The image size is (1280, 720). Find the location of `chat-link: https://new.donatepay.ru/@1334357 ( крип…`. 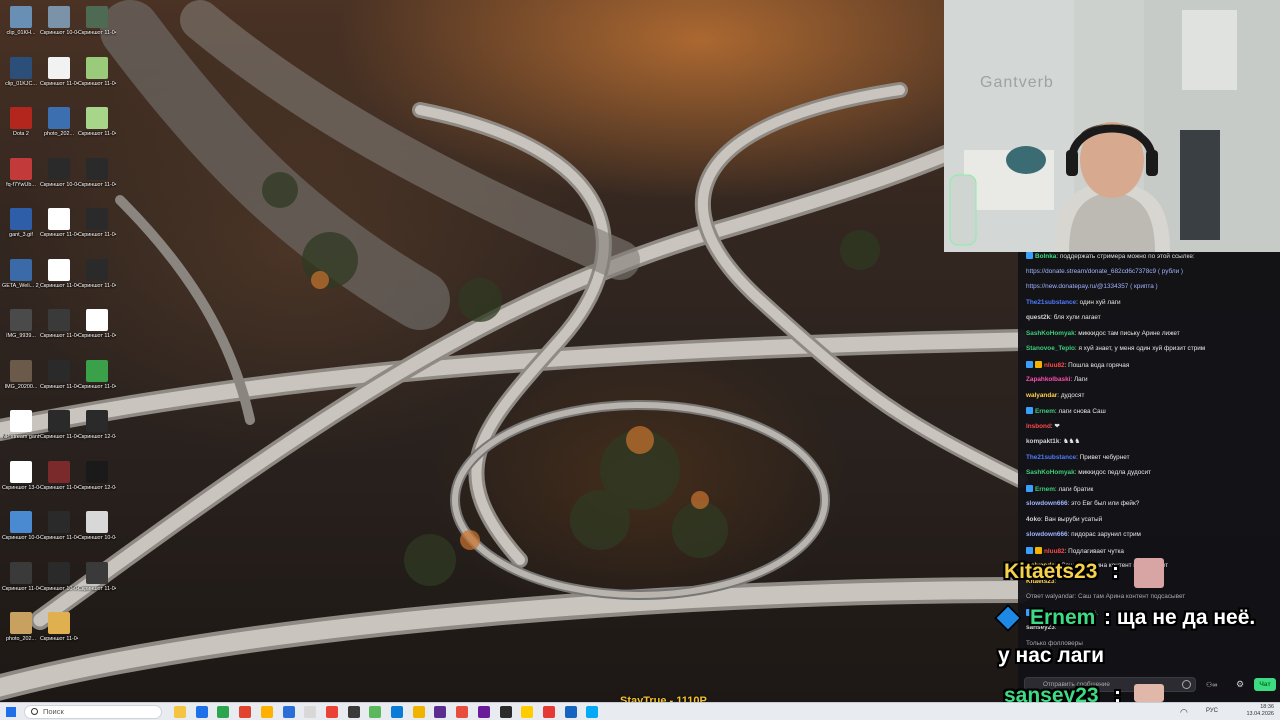

chat-link: https://new.donatepay.ru/@1334357 ( крип… is located at coordinates (1092, 286).